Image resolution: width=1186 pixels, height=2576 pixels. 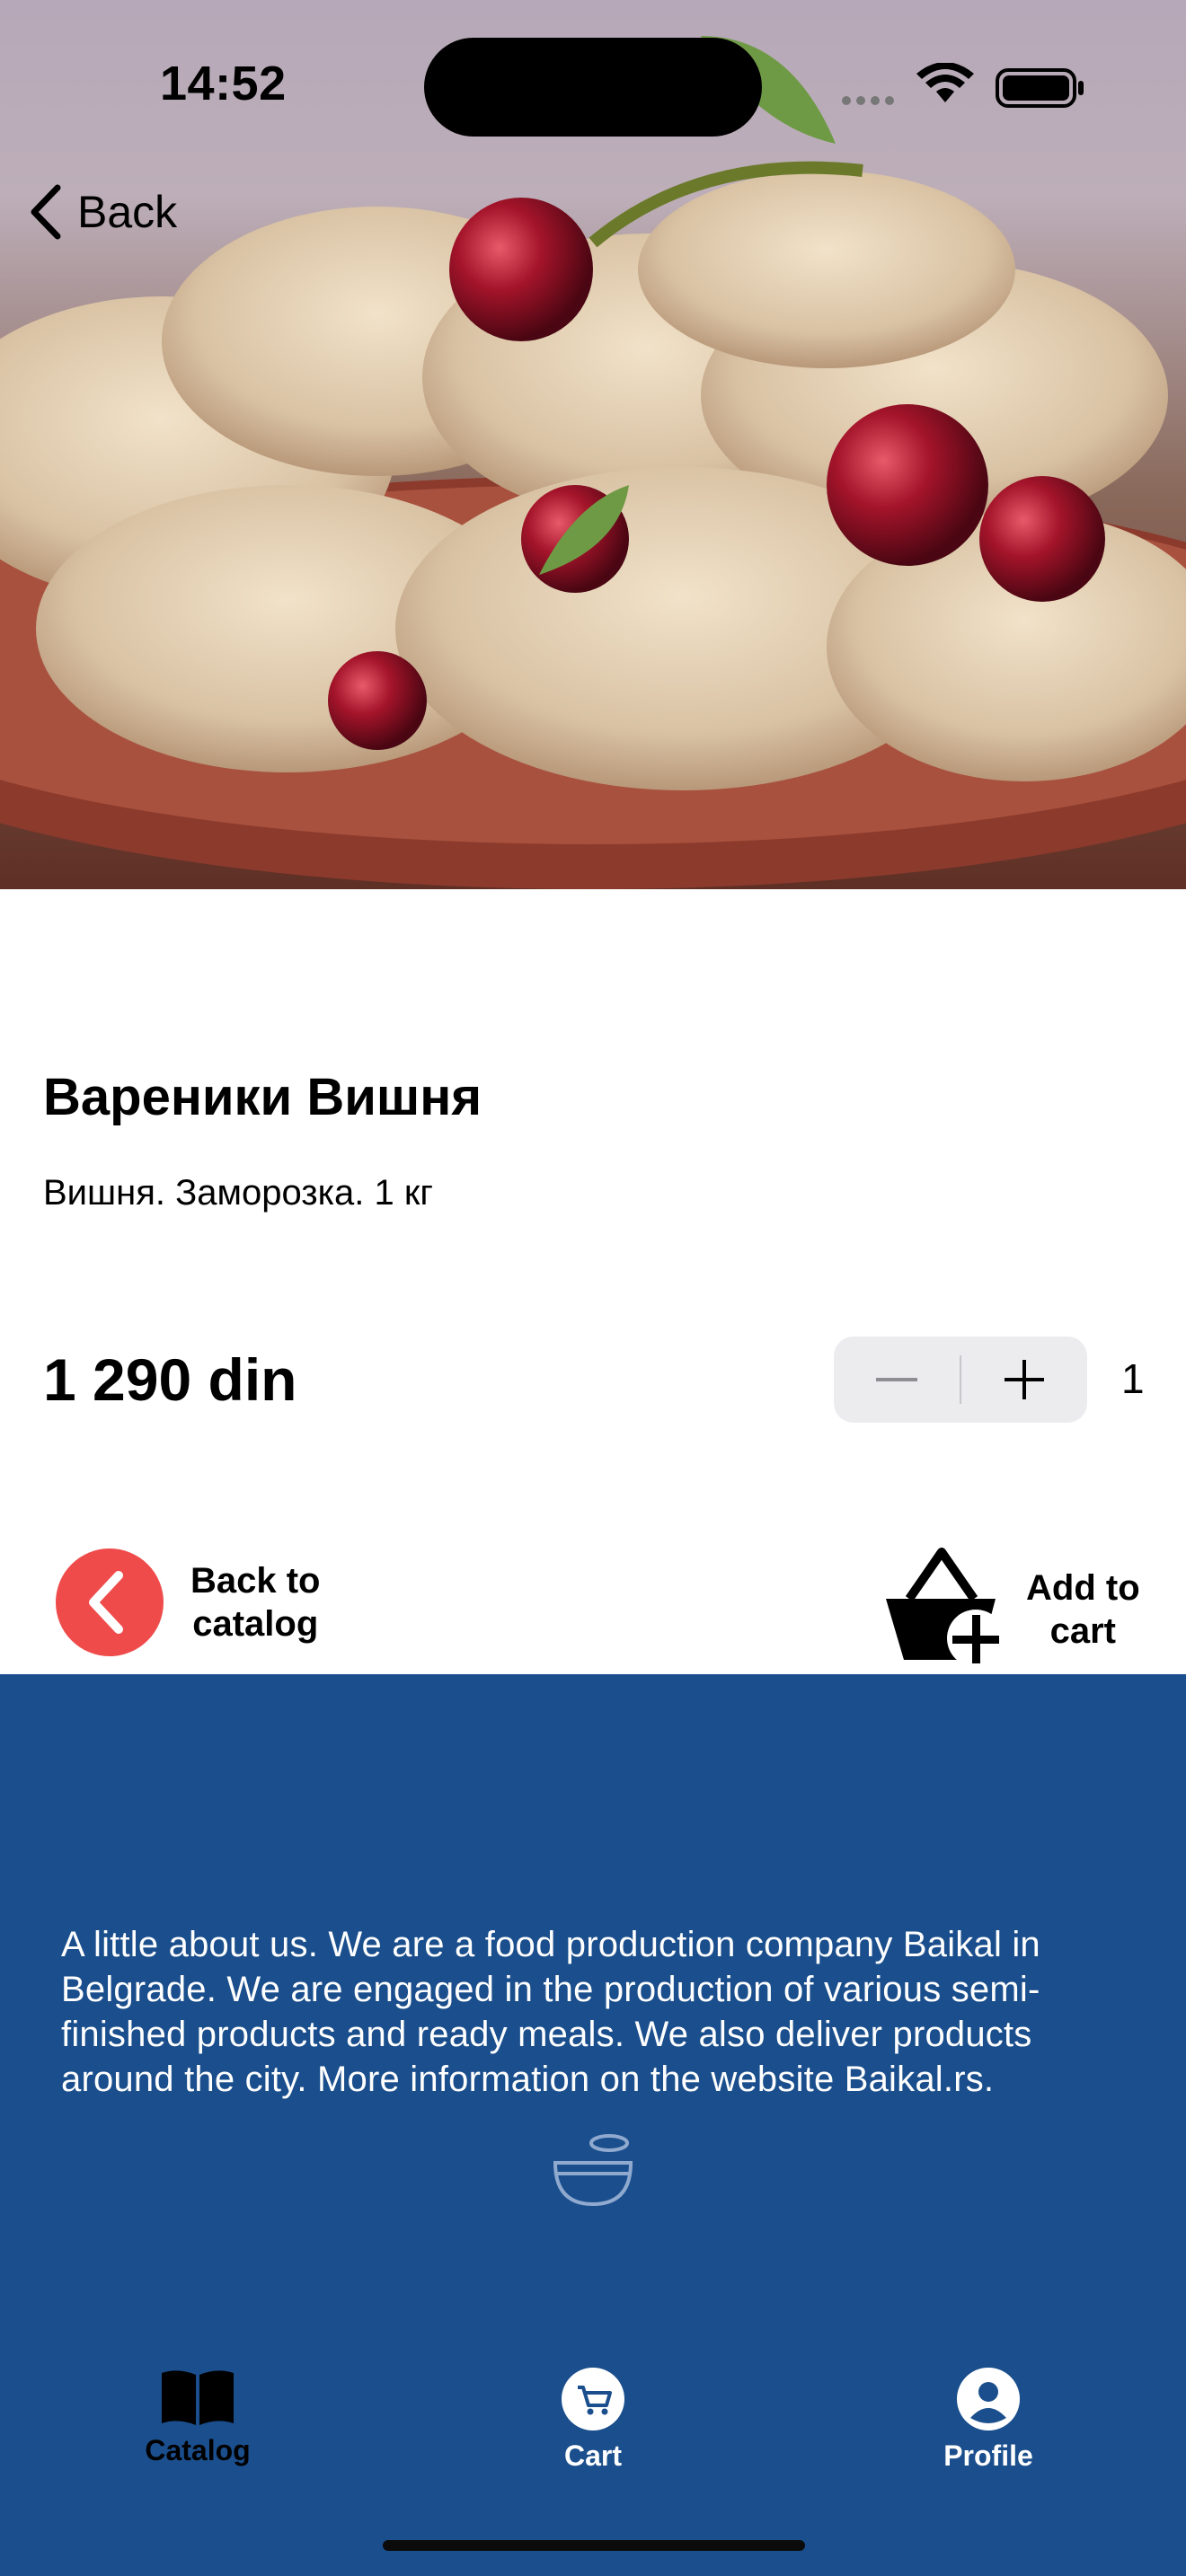 What do you see at coordinates (945, 82) in the screenshot?
I see `wifi-icon` at bounding box center [945, 82].